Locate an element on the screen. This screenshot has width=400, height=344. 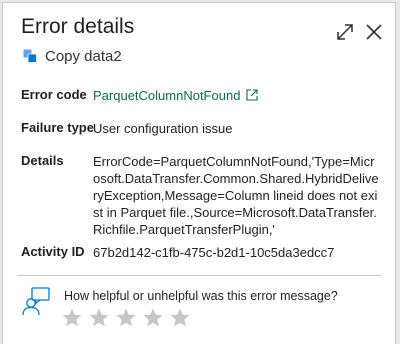
rating-stars is located at coordinates (126, 318).